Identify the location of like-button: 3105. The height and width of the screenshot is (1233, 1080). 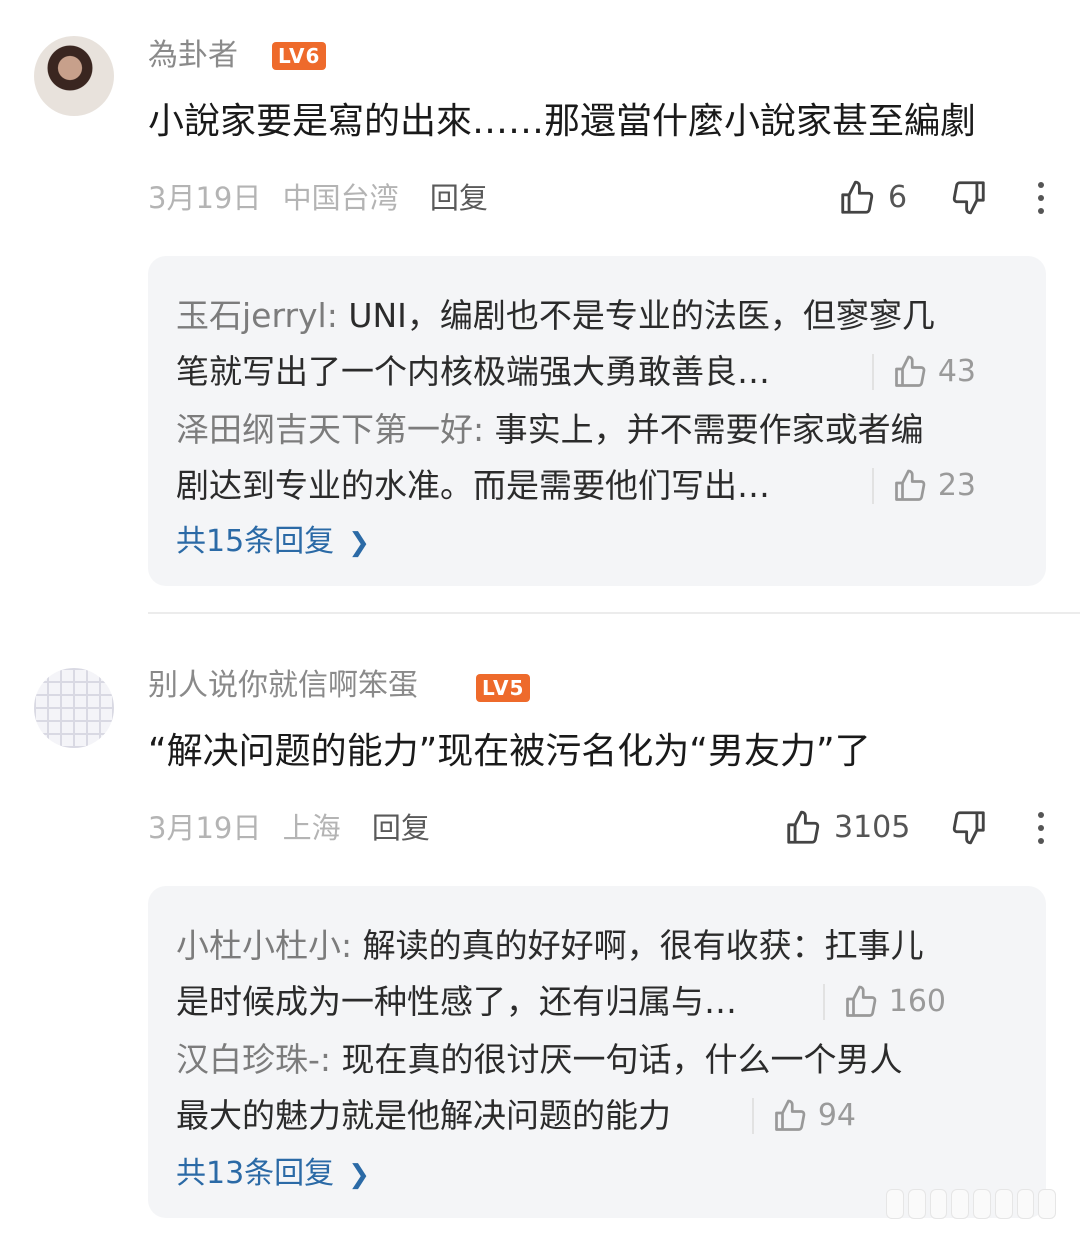
(847, 828).